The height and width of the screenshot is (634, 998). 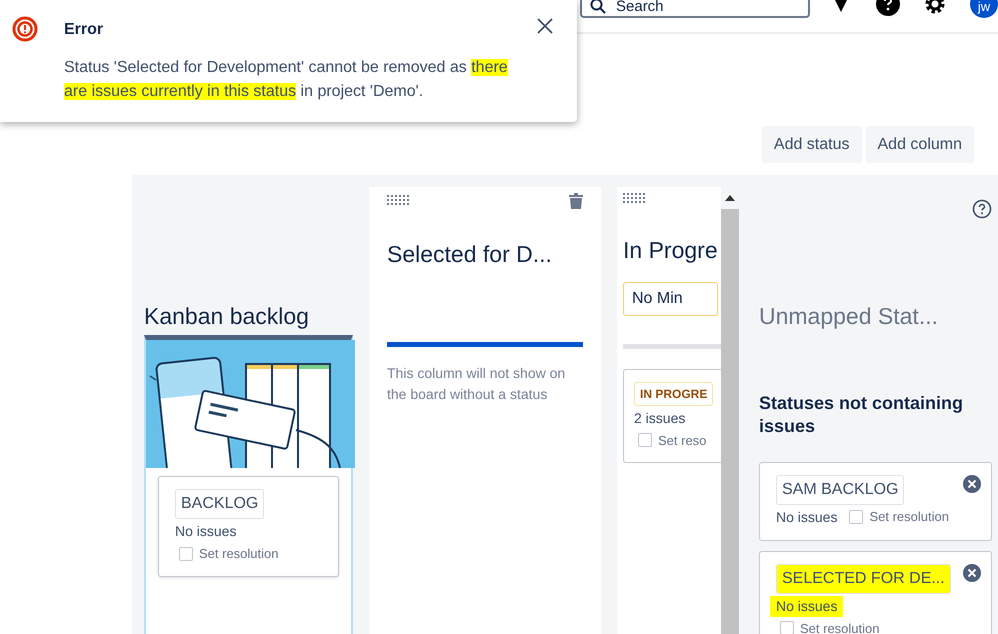 What do you see at coordinates (674, 394) in the screenshot?
I see `status-lozenge: IN PROGRE` at bounding box center [674, 394].